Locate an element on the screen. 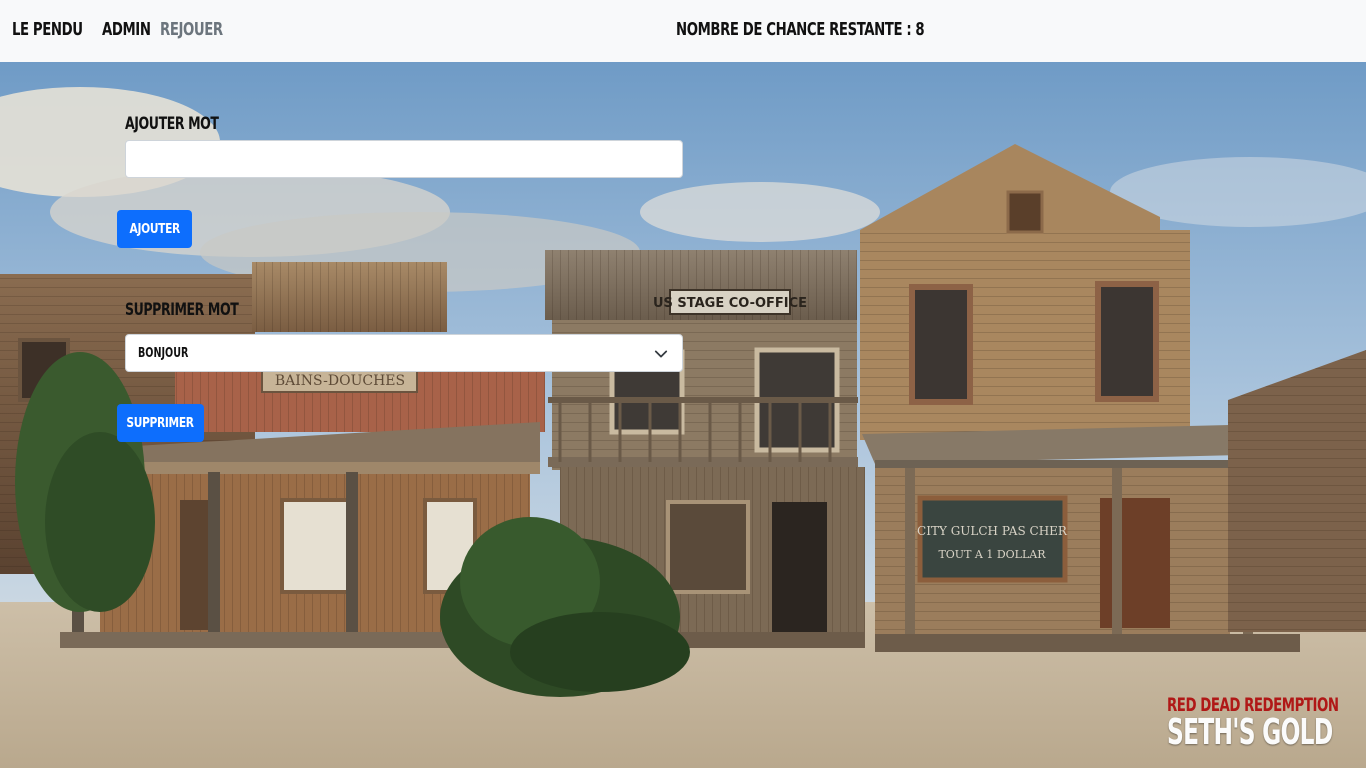 The image size is (1366, 768). delete-word-label: SUPPRIMER MOT is located at coordinates (182, 310).